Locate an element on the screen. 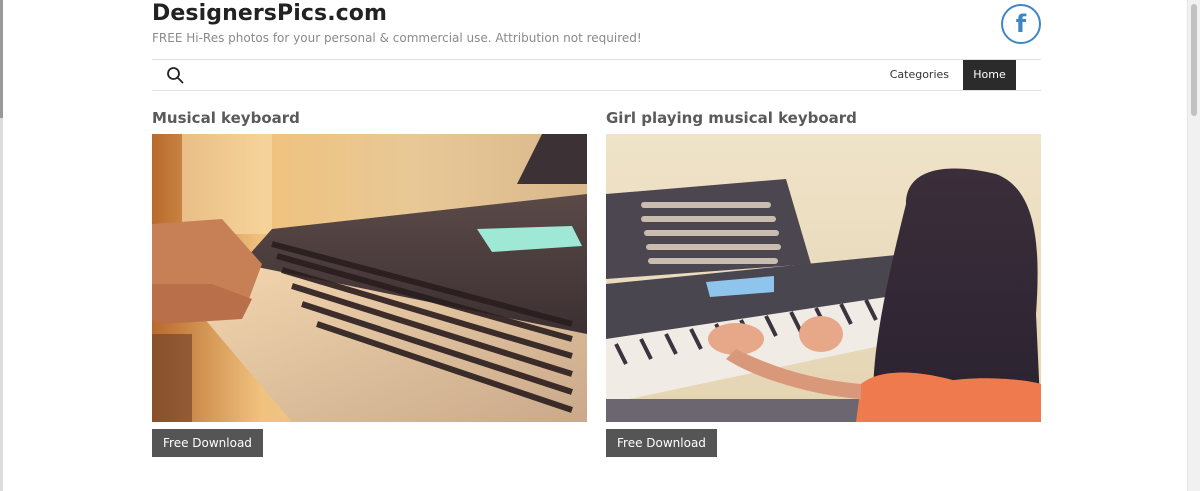  scrollbar-thumb is located at coordinates (1194, 60).